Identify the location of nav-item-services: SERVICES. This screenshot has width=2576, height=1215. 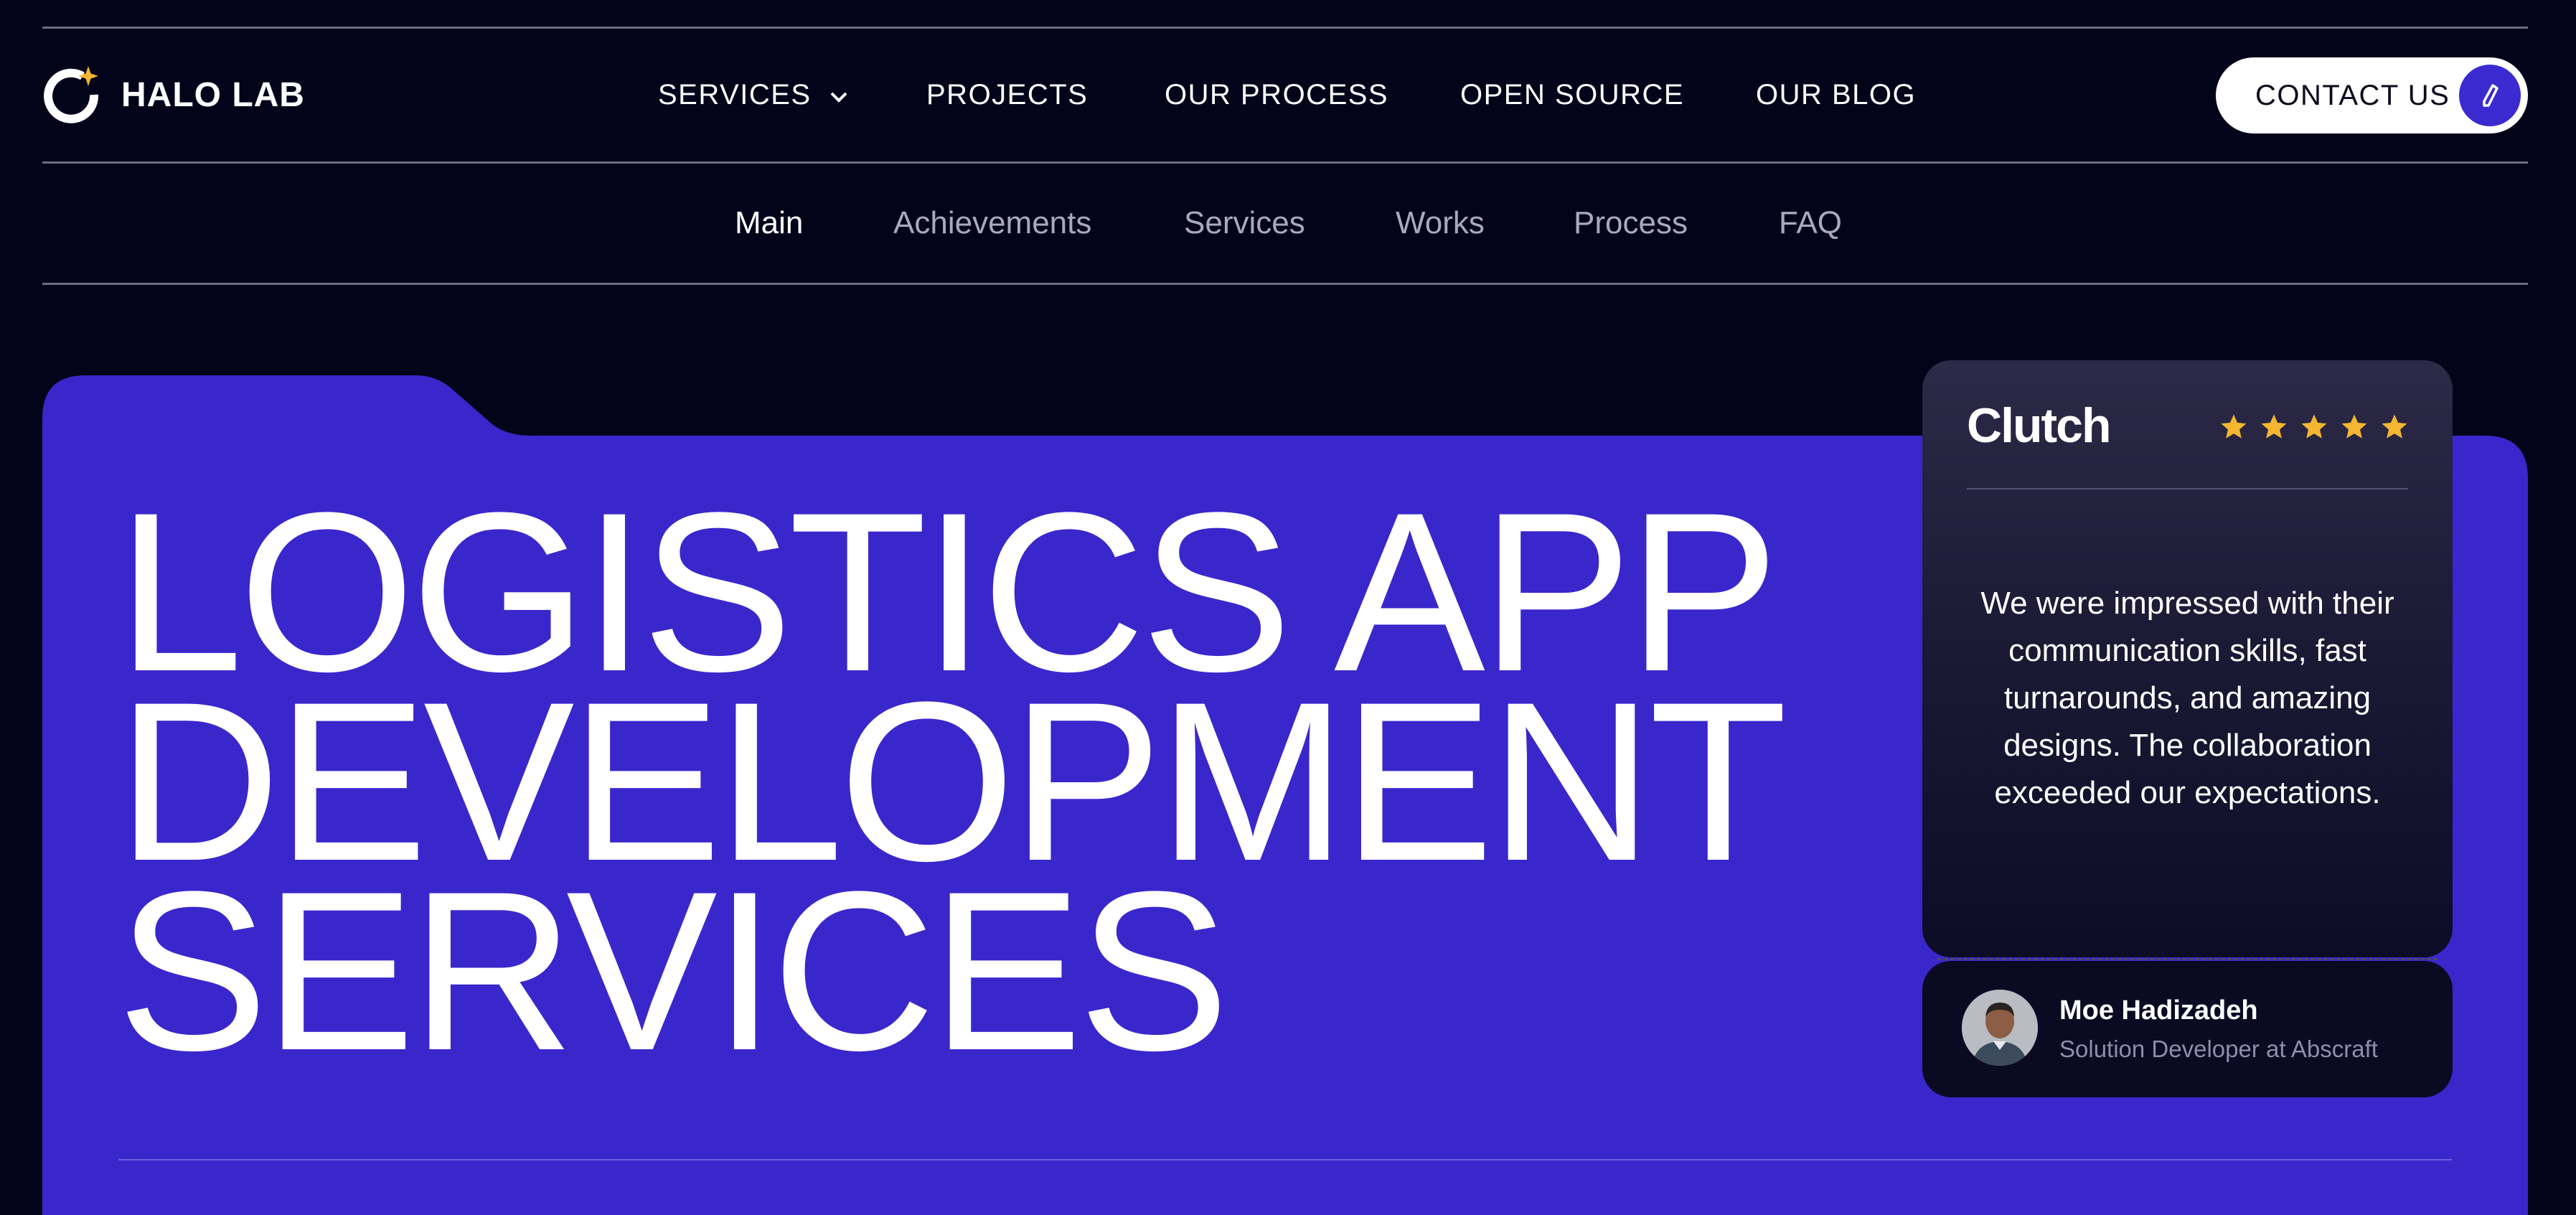
(754, 95).